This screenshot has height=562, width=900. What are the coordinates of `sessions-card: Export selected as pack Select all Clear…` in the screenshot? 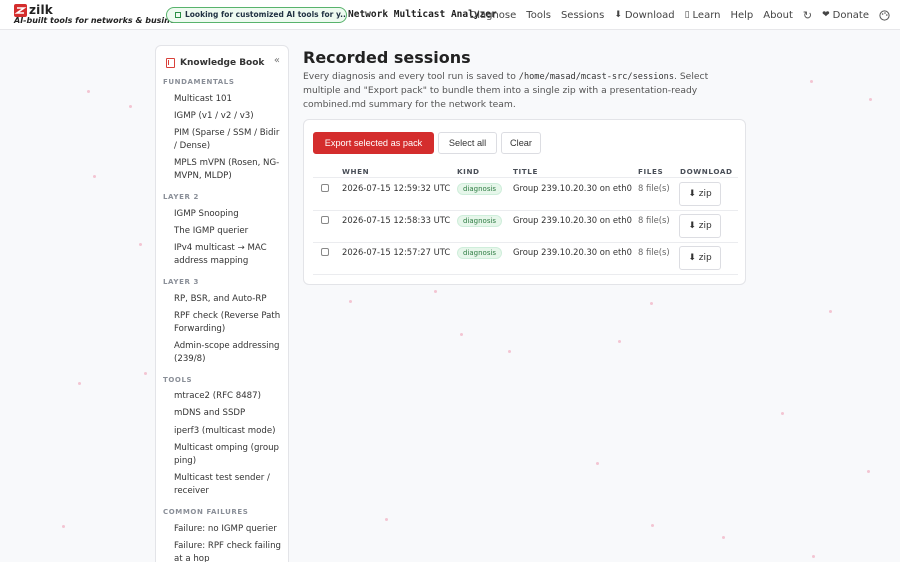 It's located at (524, 202).